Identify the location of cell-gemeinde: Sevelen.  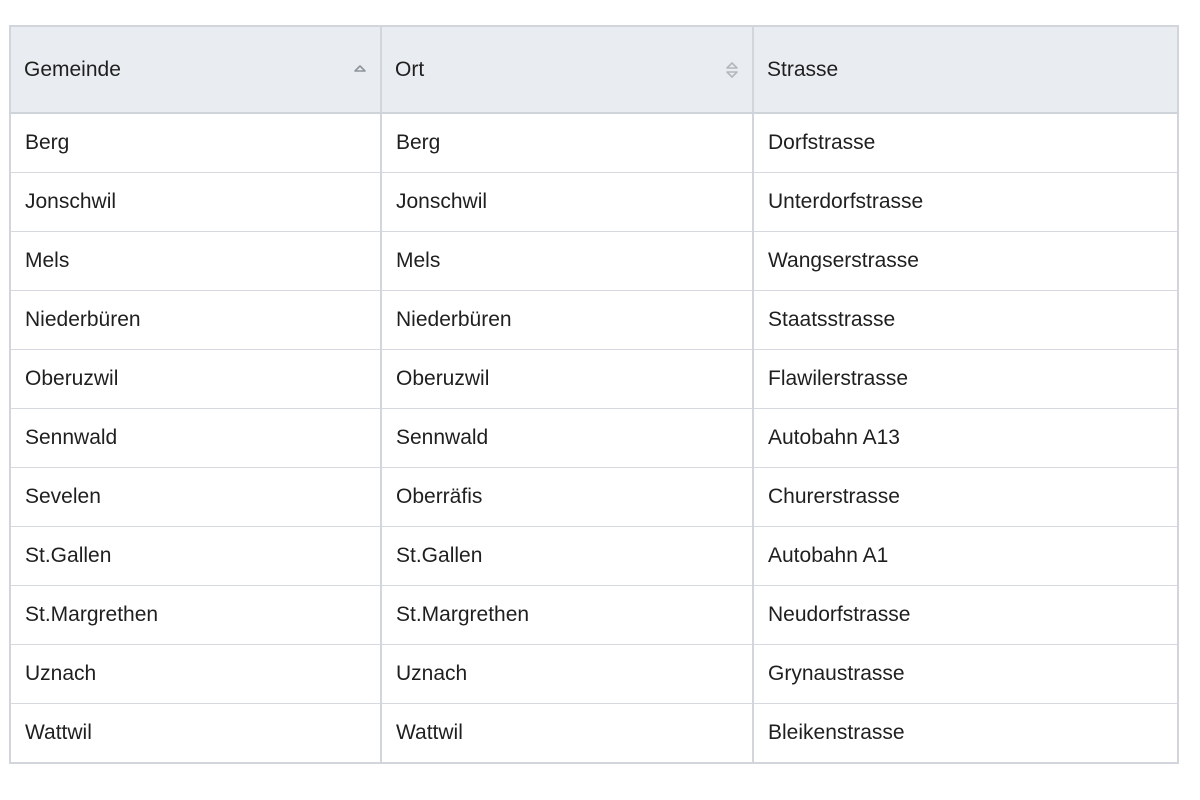
(196, 497).